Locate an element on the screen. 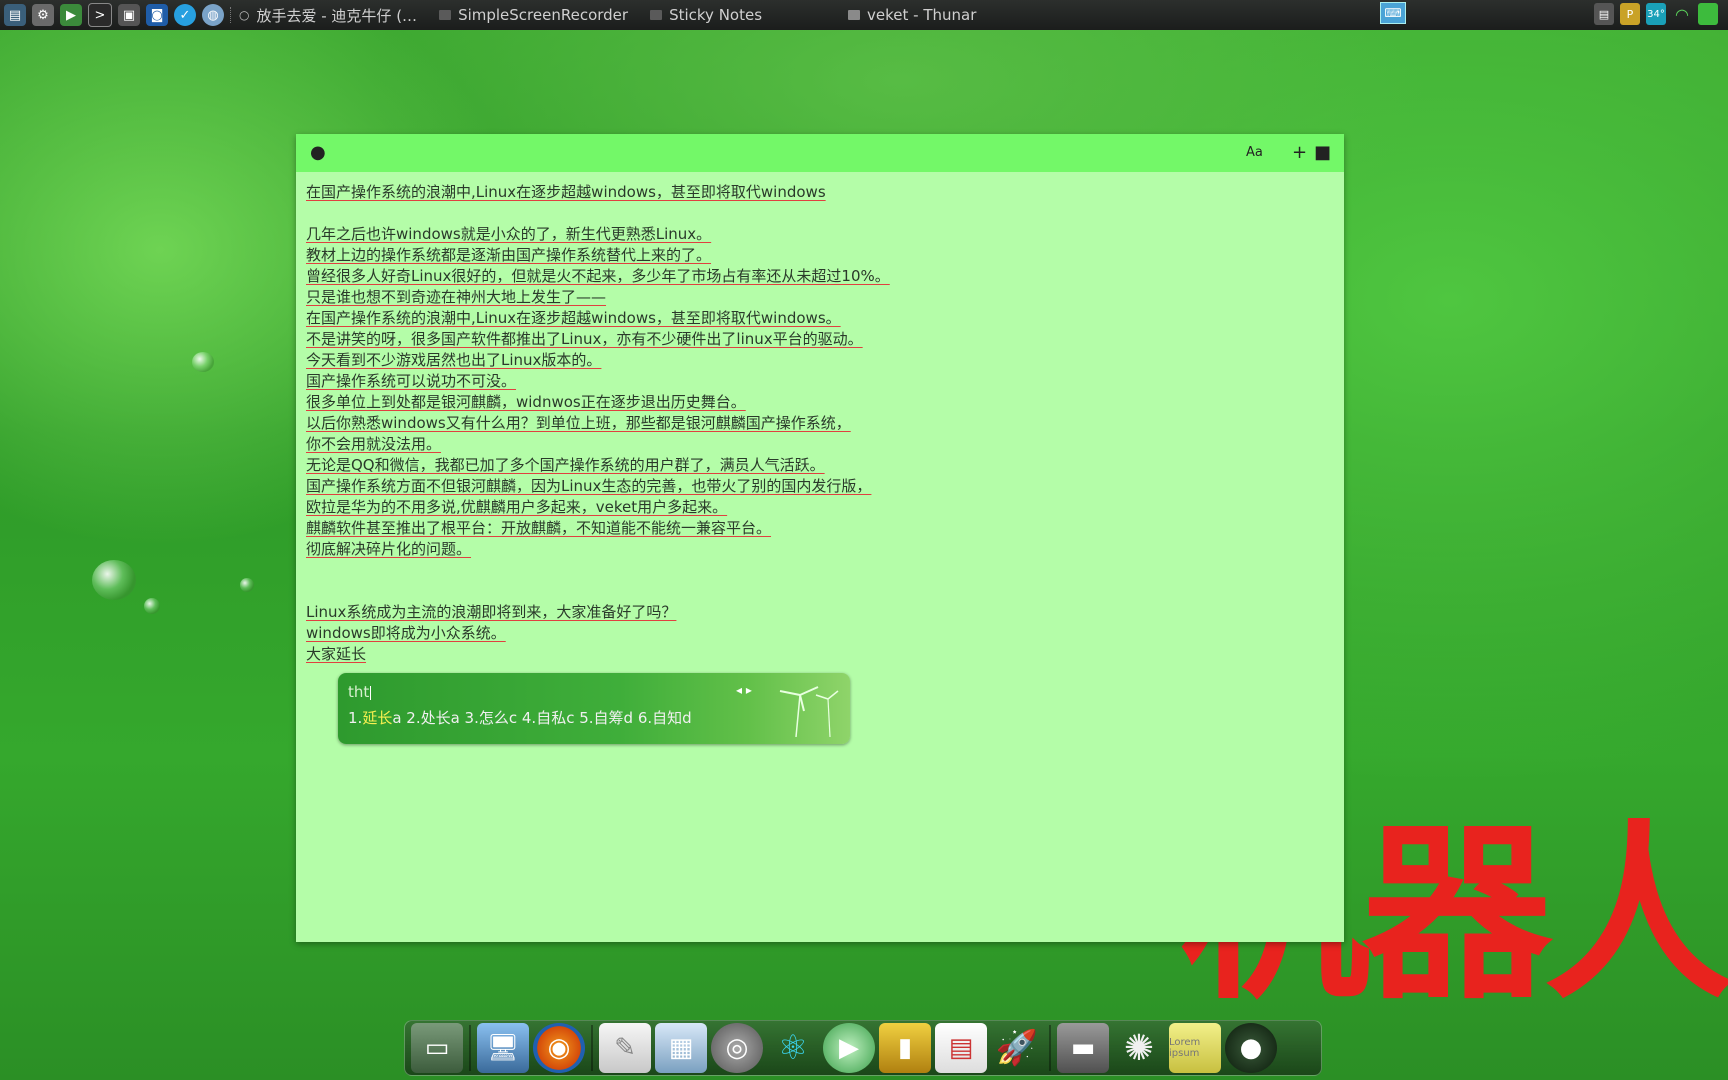  delete-note-icon: ■ is located at coordinates (1322, 153).